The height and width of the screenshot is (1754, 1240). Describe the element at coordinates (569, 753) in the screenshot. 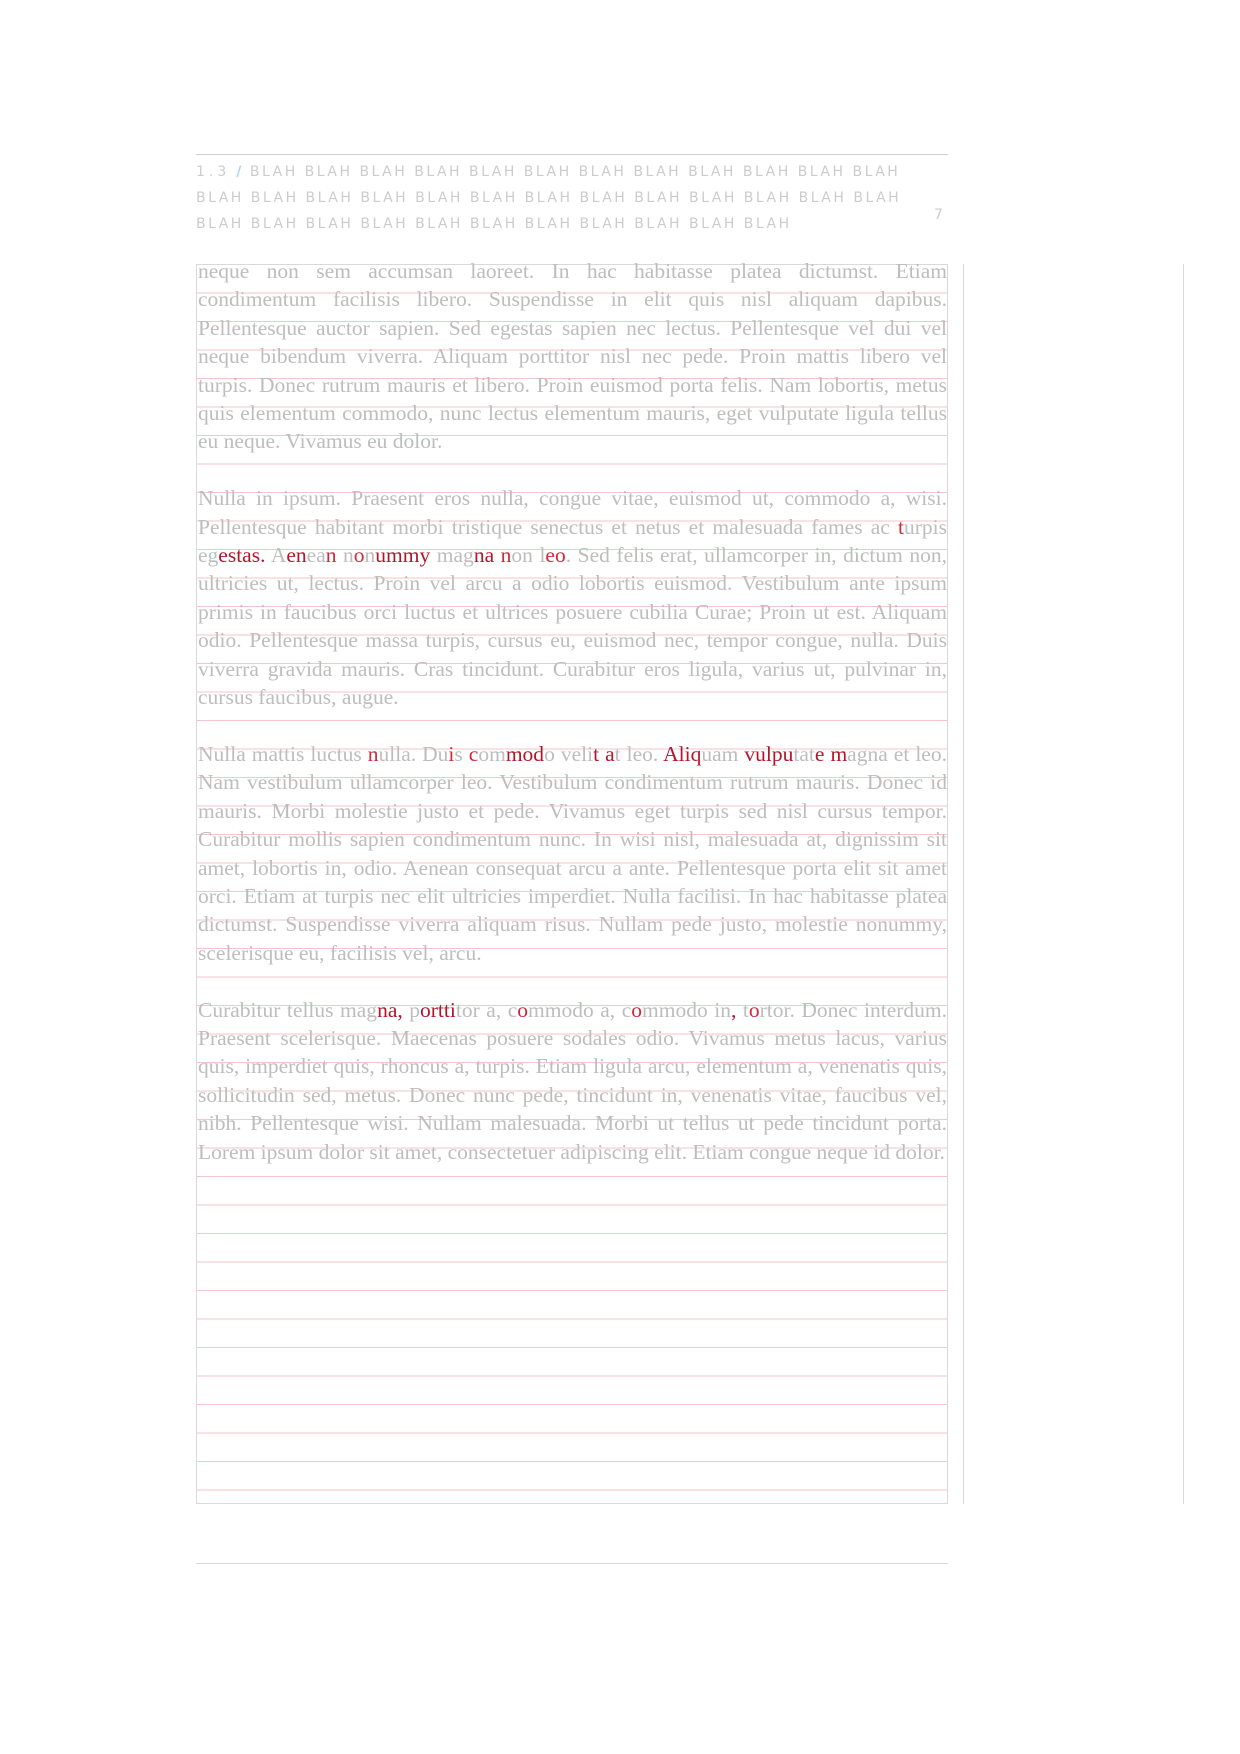

I see `text-run: o veli` at that location.